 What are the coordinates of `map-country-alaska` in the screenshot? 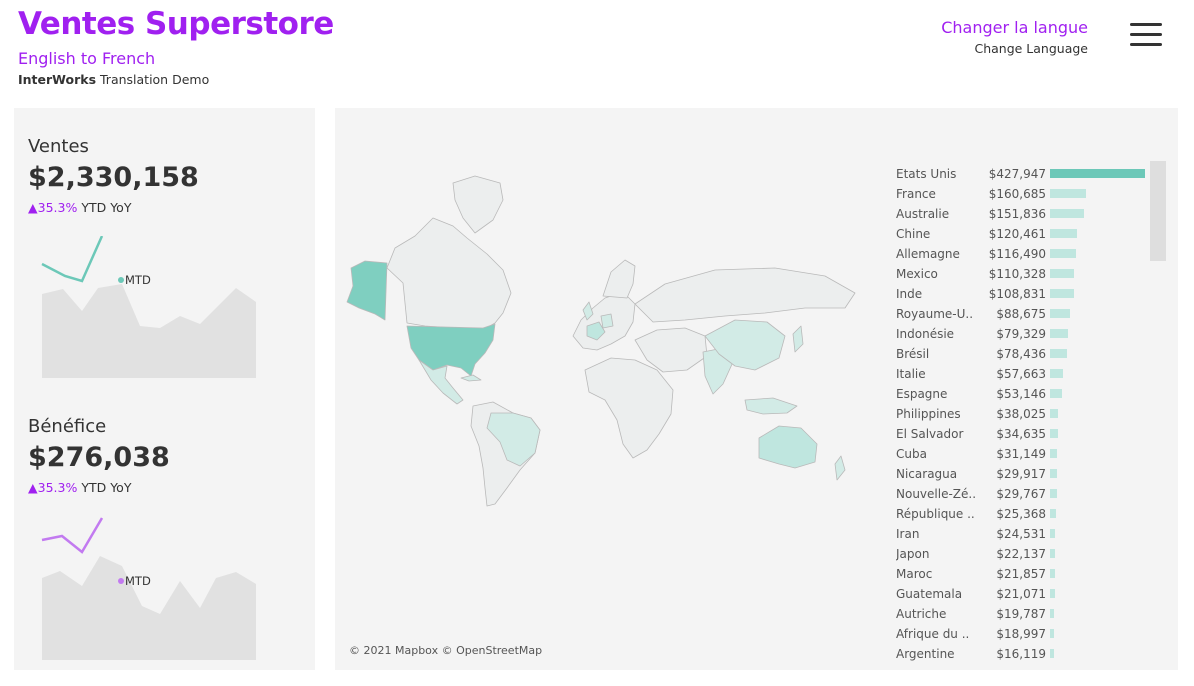 It's located at (367, 290).